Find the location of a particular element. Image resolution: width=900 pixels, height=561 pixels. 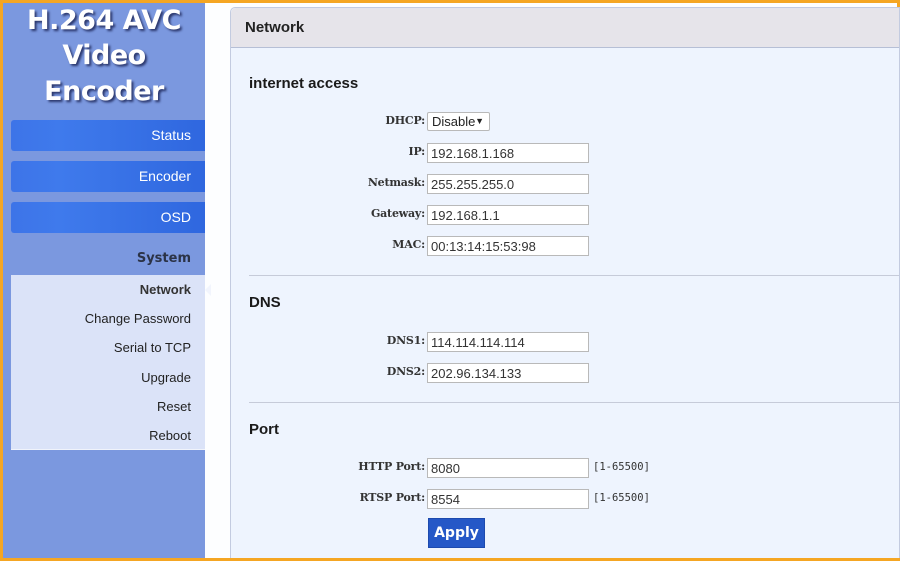

nav-encoder: Encoder is located at coordinates (108, 176).